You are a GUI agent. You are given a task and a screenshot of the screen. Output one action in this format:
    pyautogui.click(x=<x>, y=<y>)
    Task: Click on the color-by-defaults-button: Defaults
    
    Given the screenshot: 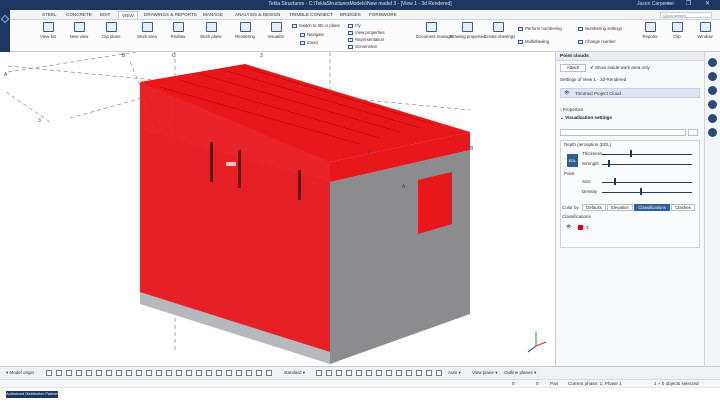 What is the action you would take?
    pyautogui.click(x=594, y=207)
    